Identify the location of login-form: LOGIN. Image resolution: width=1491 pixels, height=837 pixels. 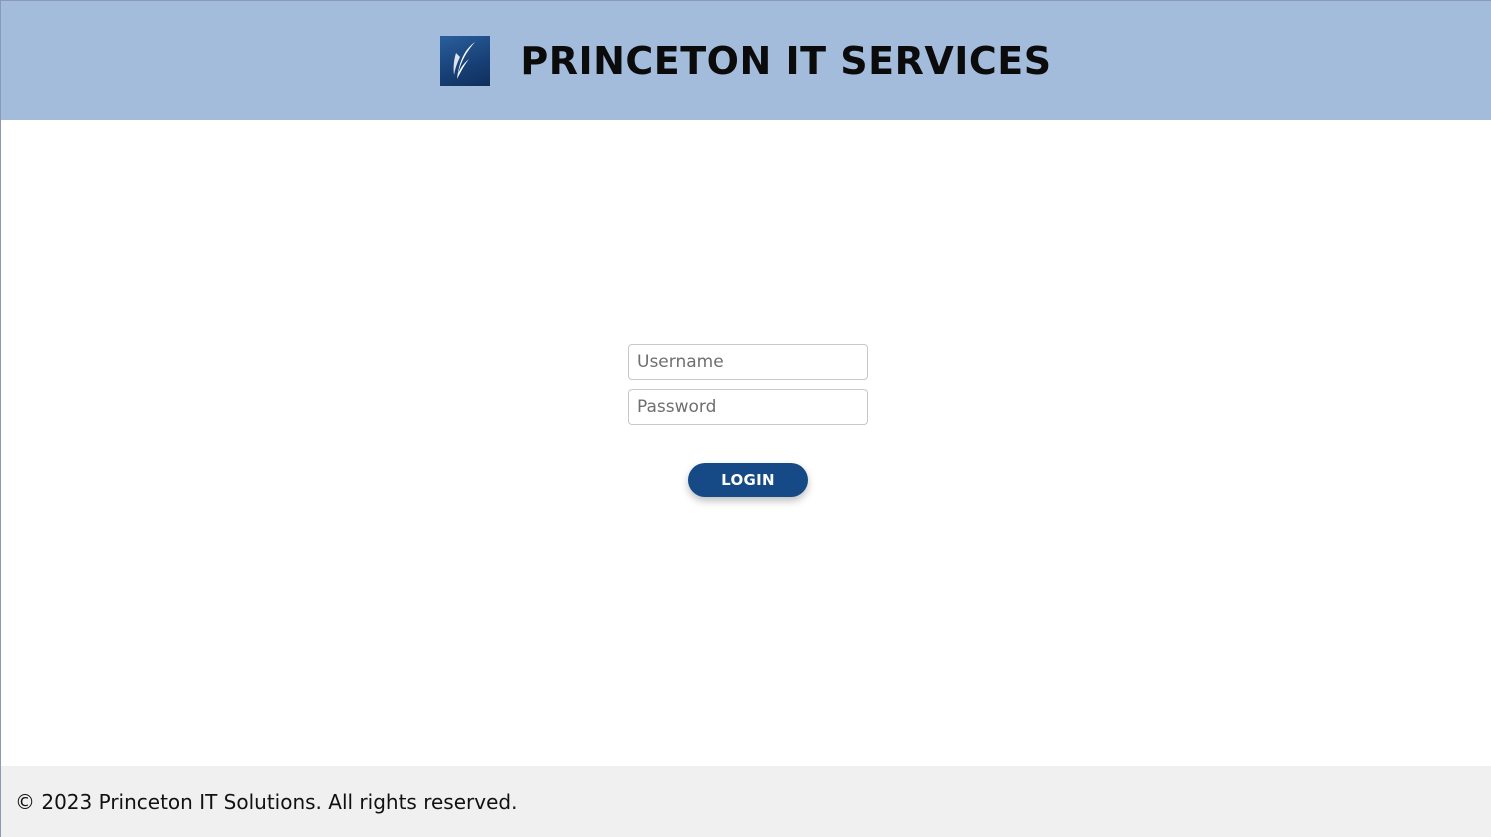
(748, 420).